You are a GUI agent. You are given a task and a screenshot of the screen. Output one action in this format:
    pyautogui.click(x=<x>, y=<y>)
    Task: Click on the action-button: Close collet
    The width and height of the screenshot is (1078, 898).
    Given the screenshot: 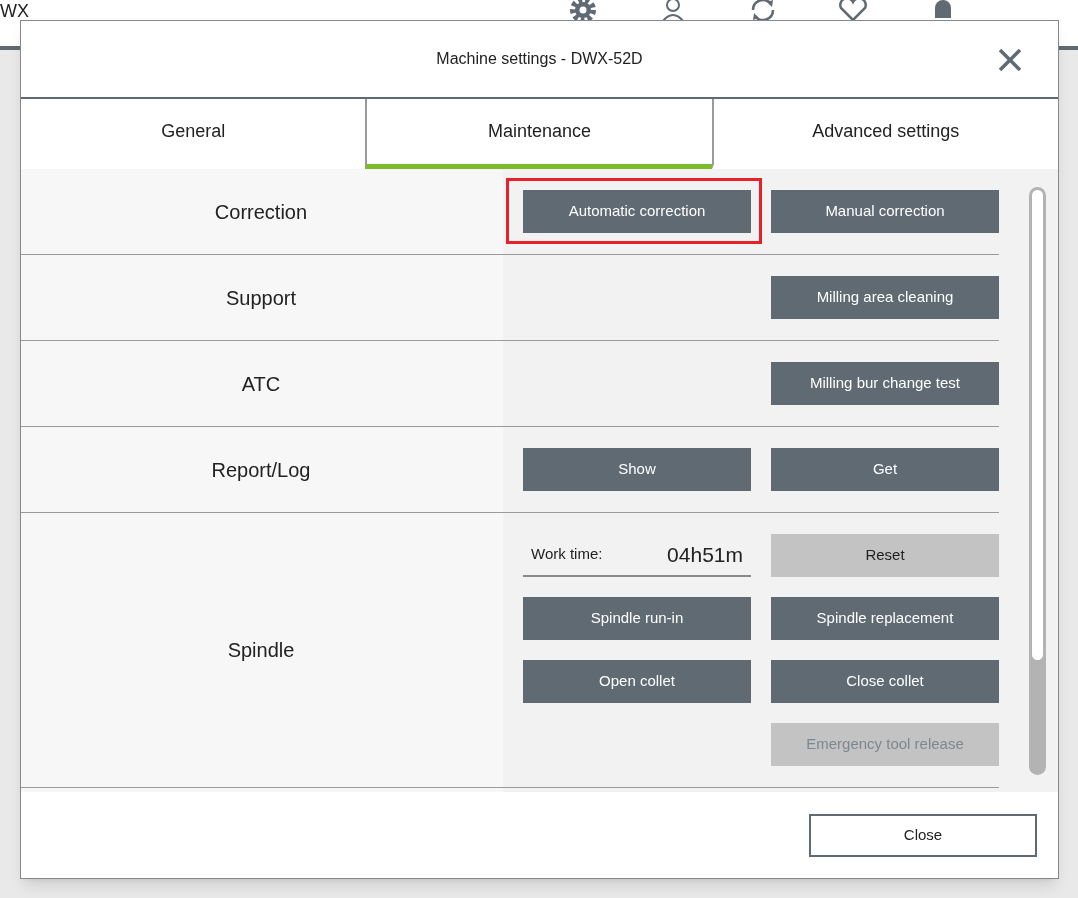 What is the action you would take?
    pyautogui.click(x=885, y=681)
    